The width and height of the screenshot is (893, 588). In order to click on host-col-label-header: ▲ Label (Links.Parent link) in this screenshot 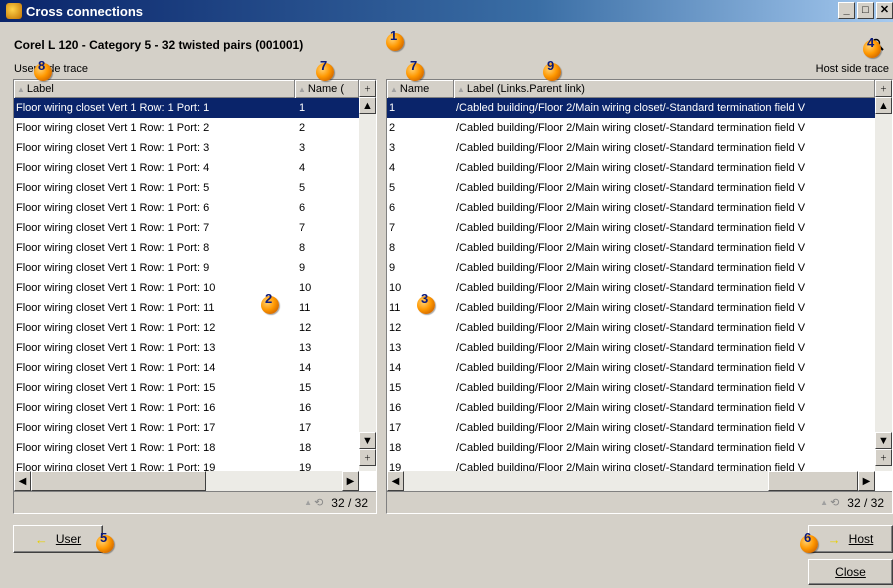, I will do `click(664, 89)`.